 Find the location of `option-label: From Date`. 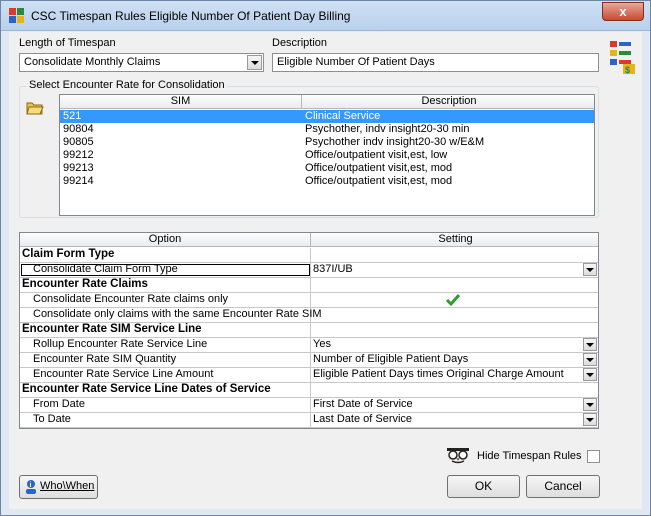

option-label: From Date is located at coordinates (165, 405).